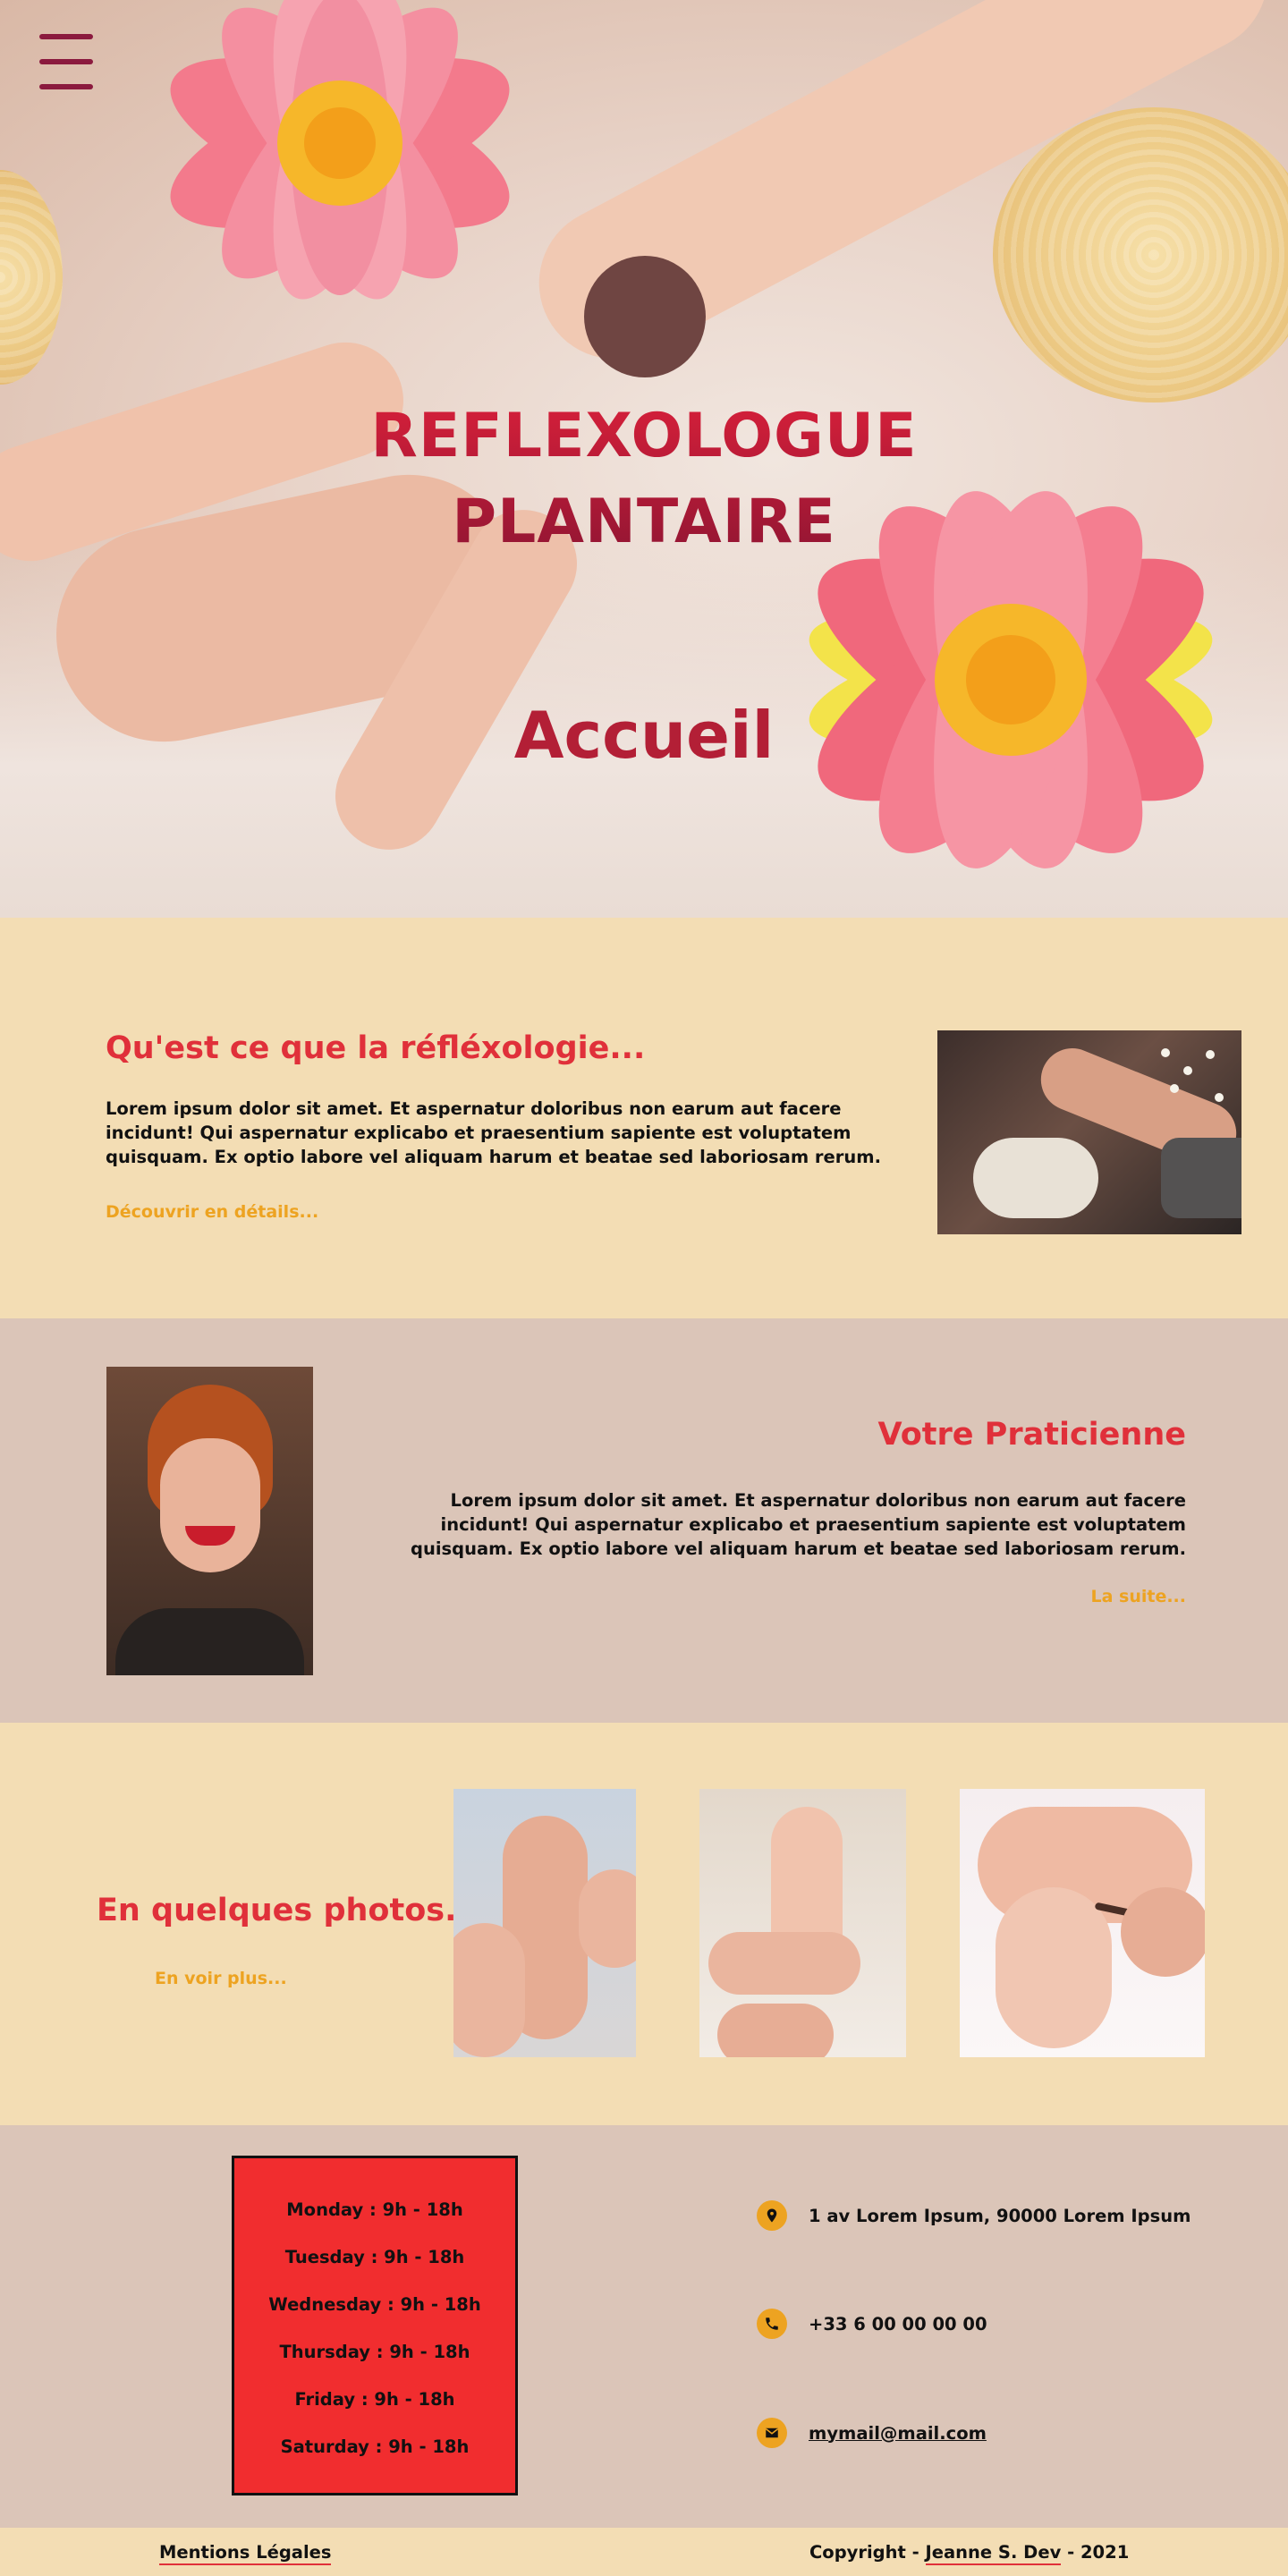 The image size is (1288, 2576). I want to click on photo-foot-shape, so click(1054, 1967).